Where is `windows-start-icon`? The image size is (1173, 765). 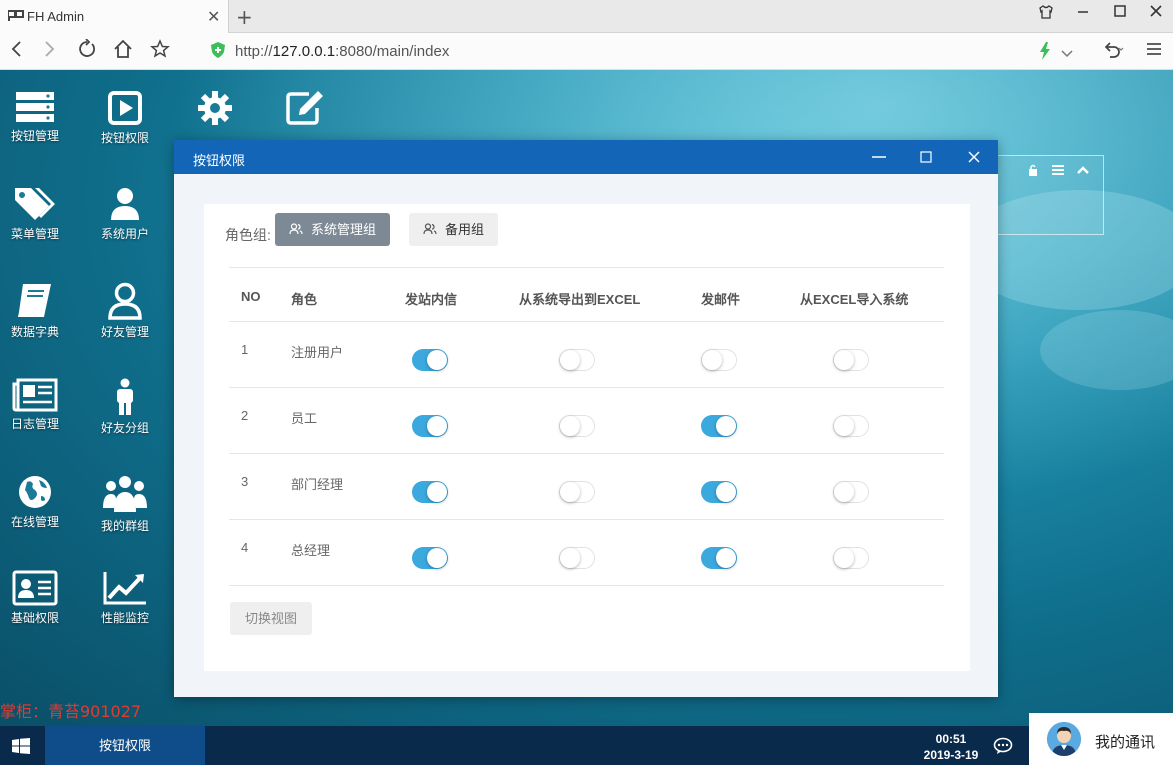 windows-start-icon is located at coordinates (21, 747).